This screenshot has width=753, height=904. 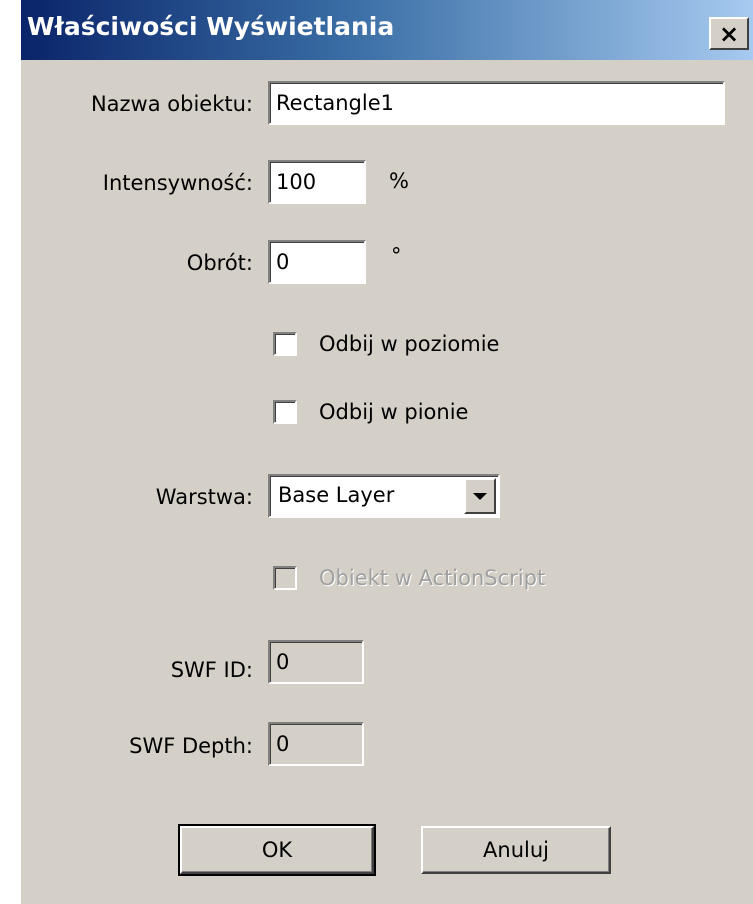 What do you see at coordinates (211, 670) in the screenshot?
I see `swf-id-label: SWF ID:` at bounding box center [211, 670].